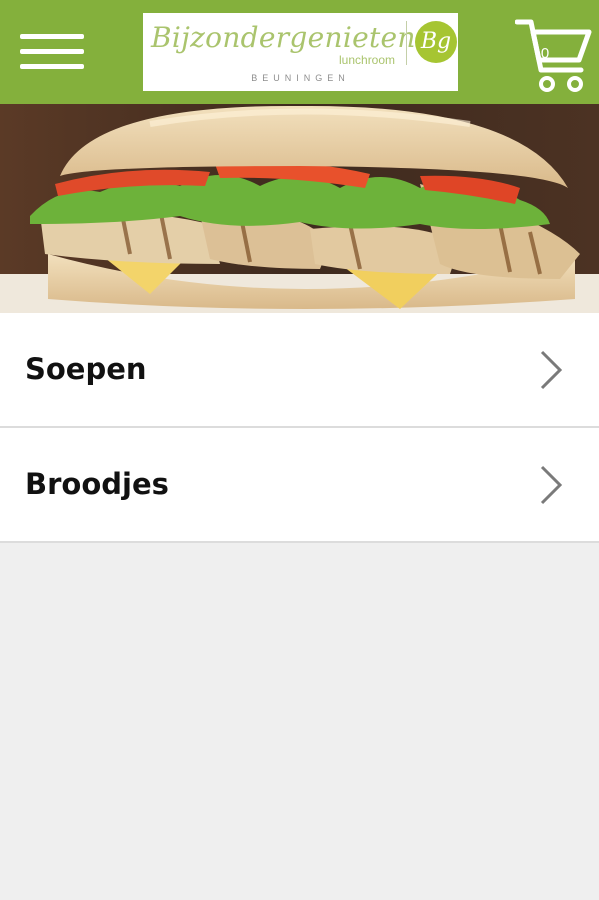 Image resolution: width=599 pixels, height=900 pixels. What do you see at coordinates (545, 53) in the screenshot?
I see `cart-count-badge: 0` at bounding box center [545, 53].